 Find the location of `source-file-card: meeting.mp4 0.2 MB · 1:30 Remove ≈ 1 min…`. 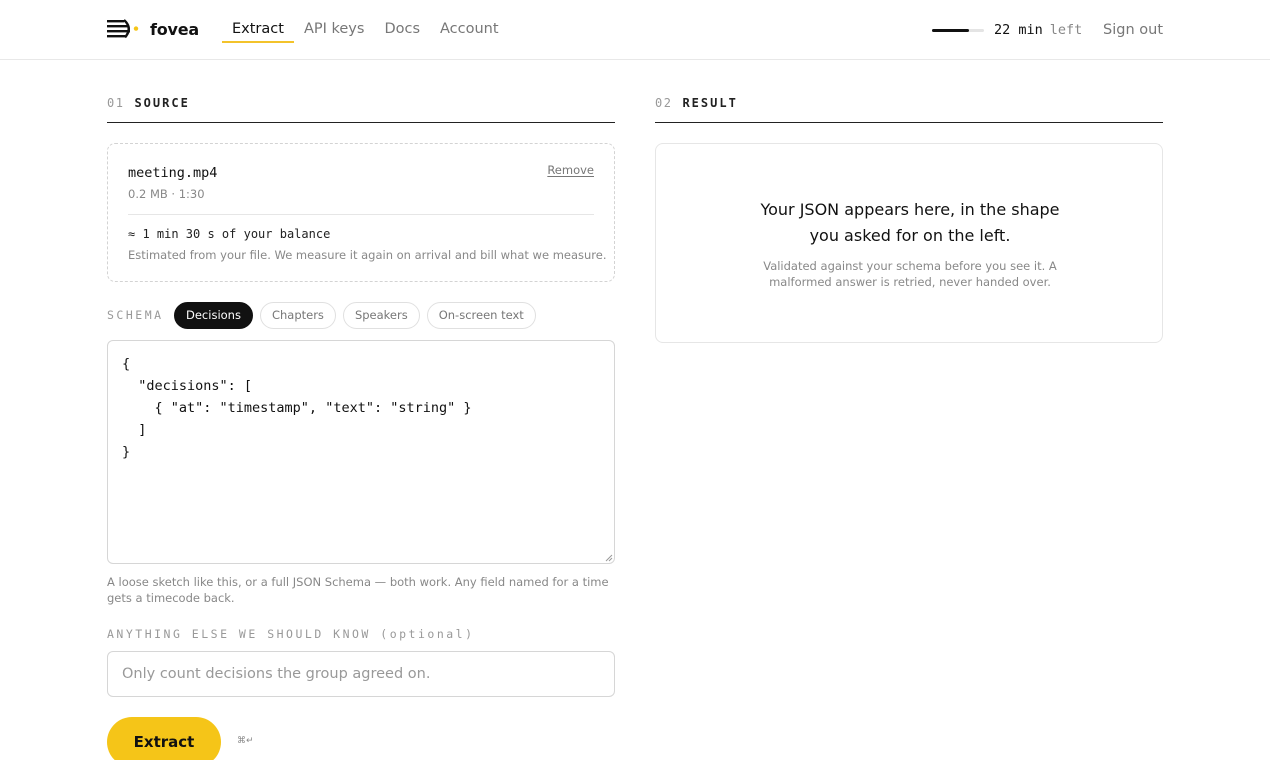

source-file-card: meeting.mp4 0.2 MB · 1:30 Remove ≈ 1 min… is located at coordinates (361, 212).